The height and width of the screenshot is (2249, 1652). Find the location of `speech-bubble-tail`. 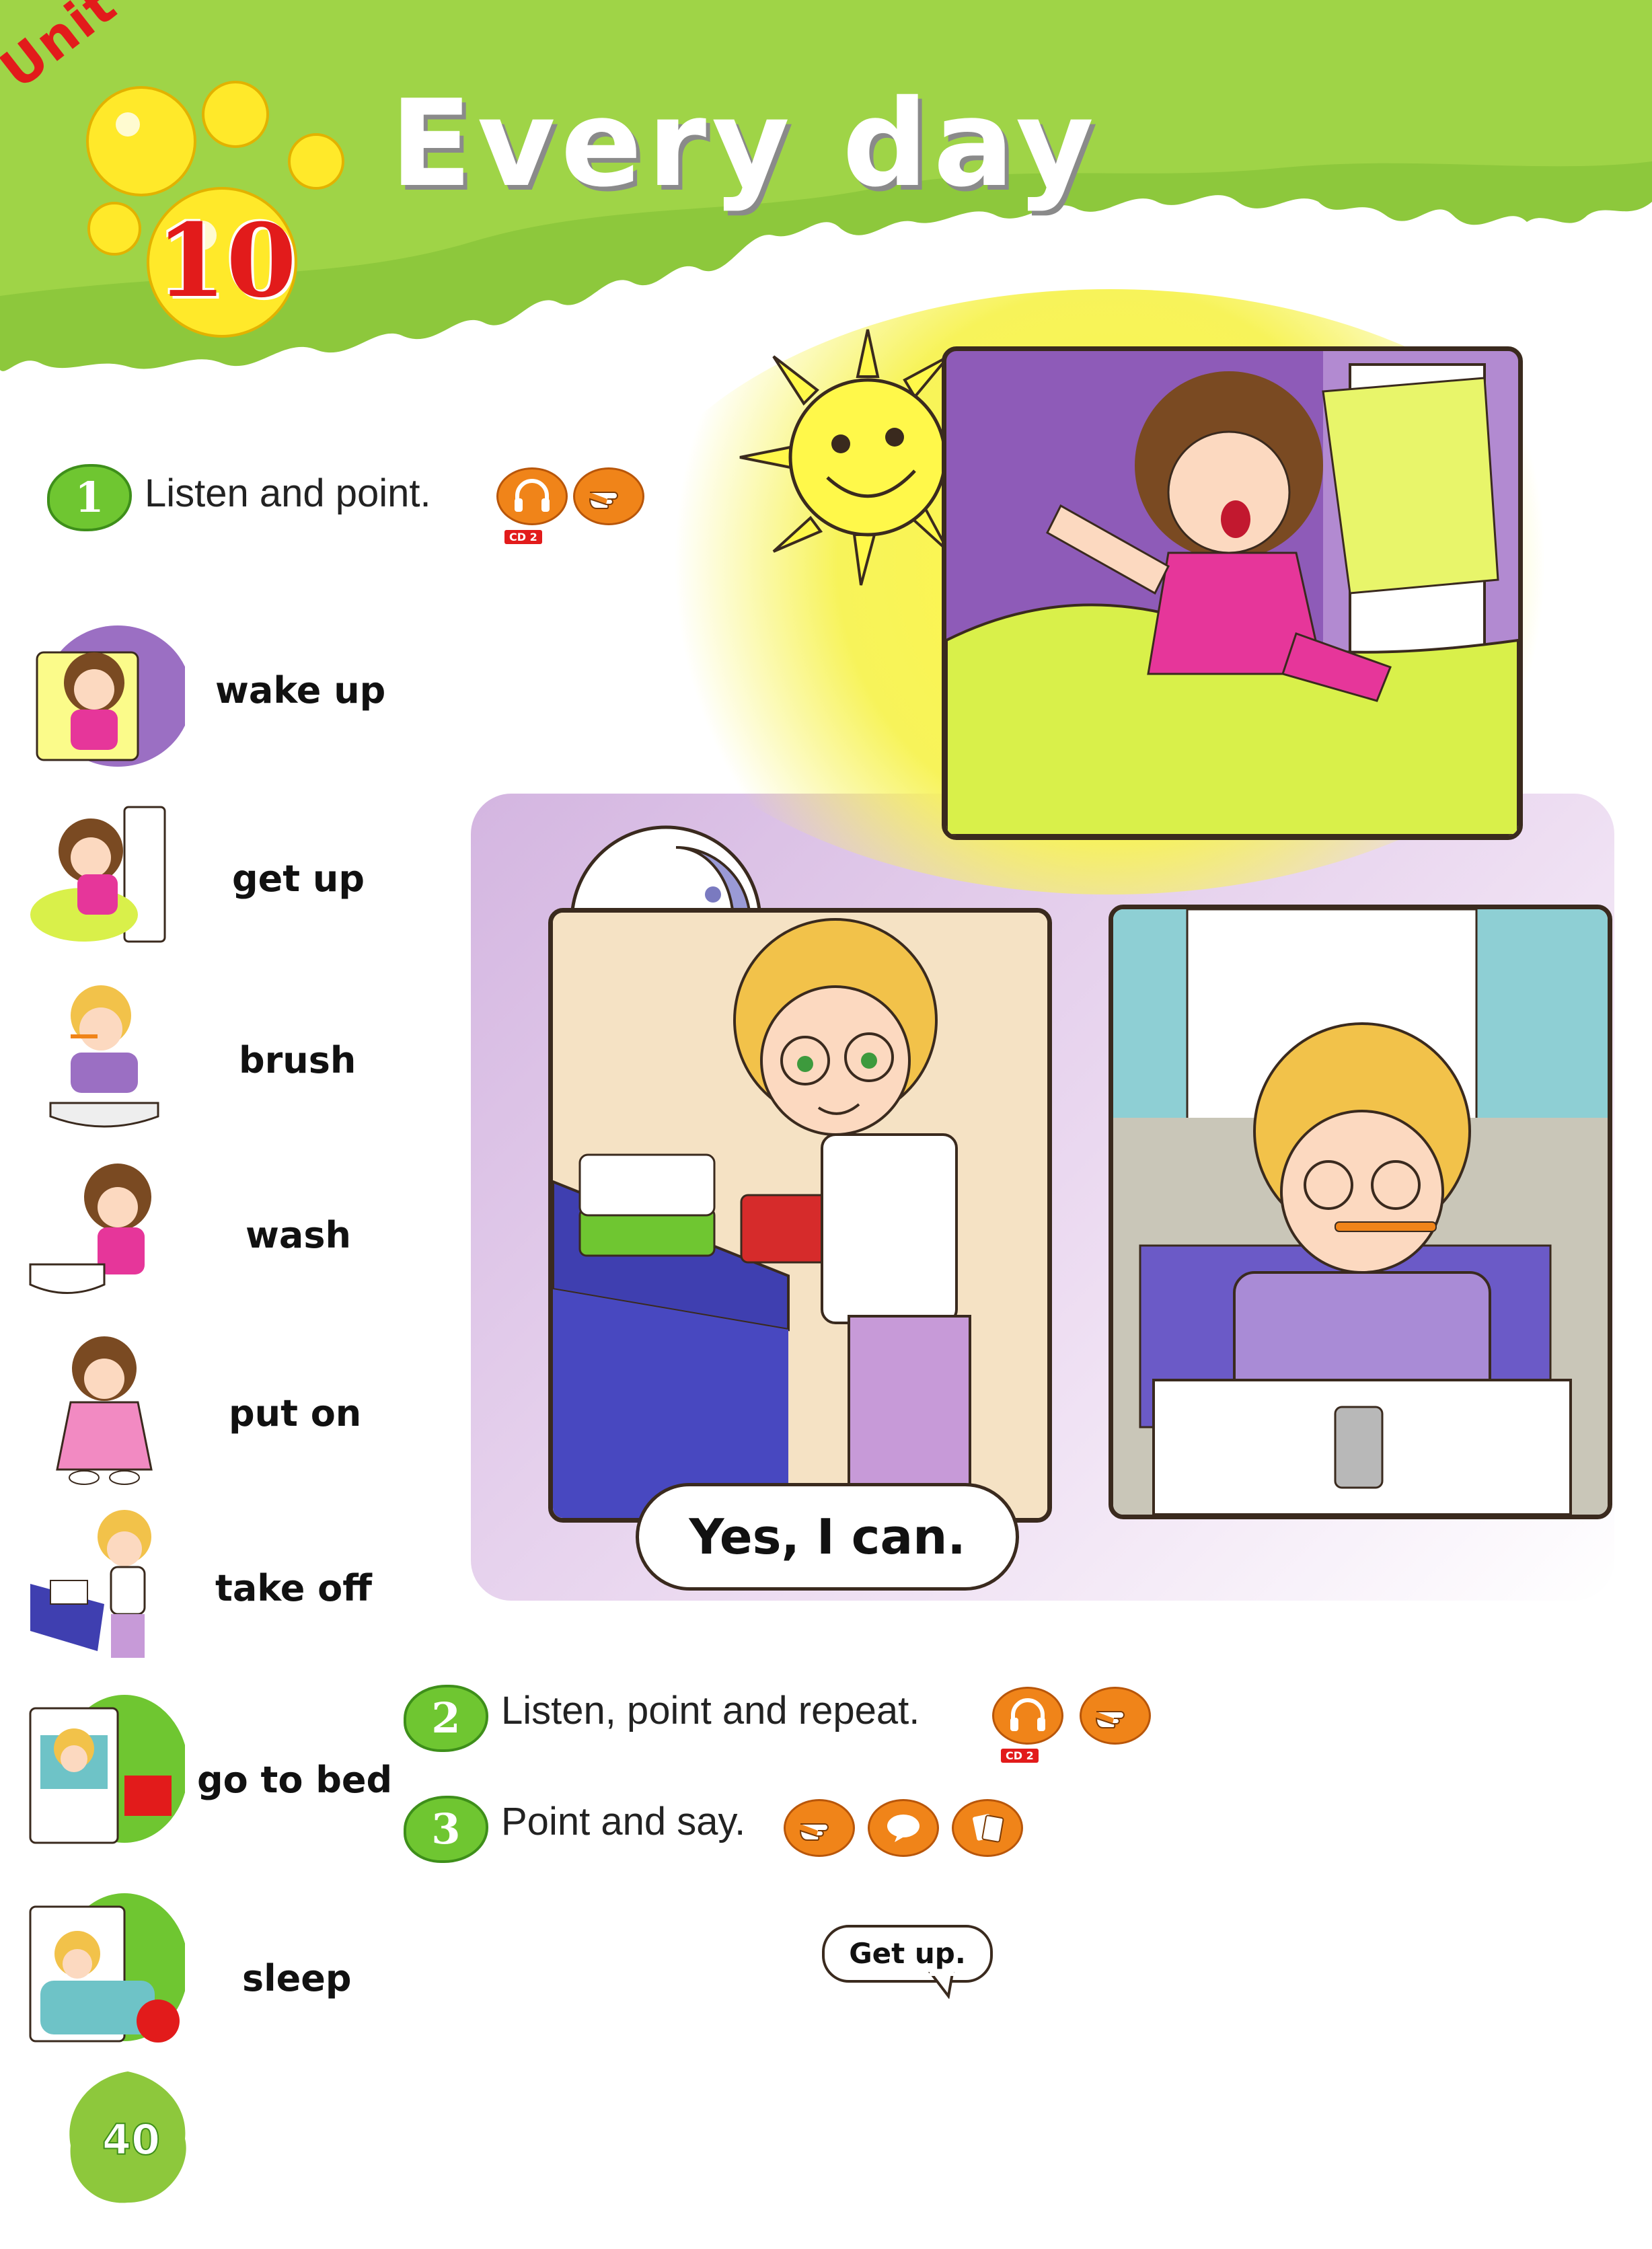

speech-bubble-tail is located at coordinates (941, 1986).